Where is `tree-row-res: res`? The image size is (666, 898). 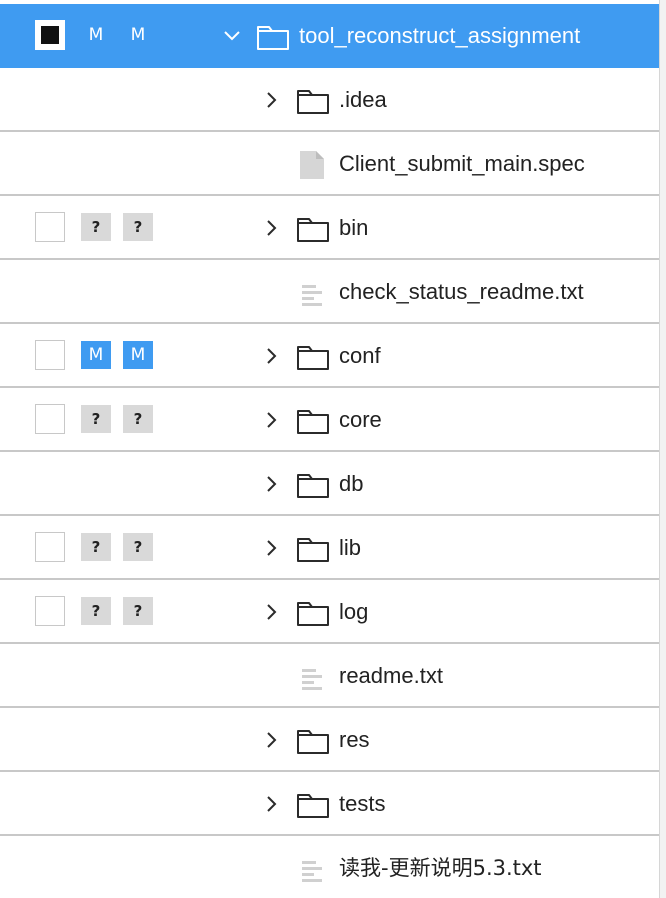
tree-row-res: res is located at coordinates (330, 740).